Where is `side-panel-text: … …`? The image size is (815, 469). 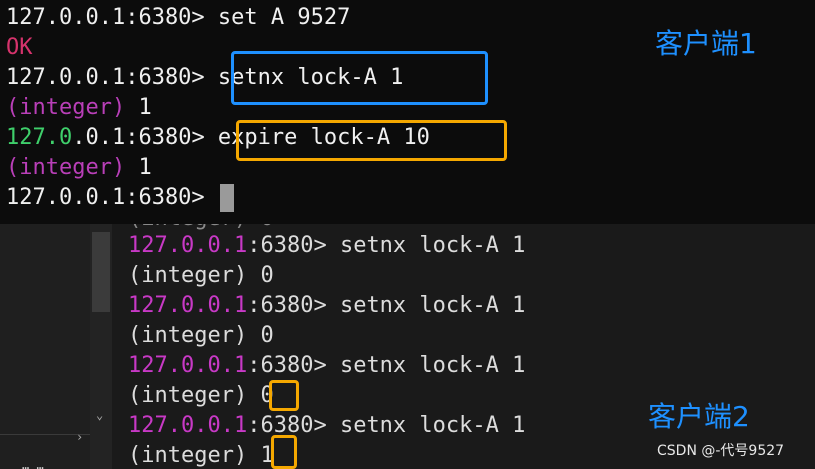
side-panel-text: … … is located at coordinates (33, 463).